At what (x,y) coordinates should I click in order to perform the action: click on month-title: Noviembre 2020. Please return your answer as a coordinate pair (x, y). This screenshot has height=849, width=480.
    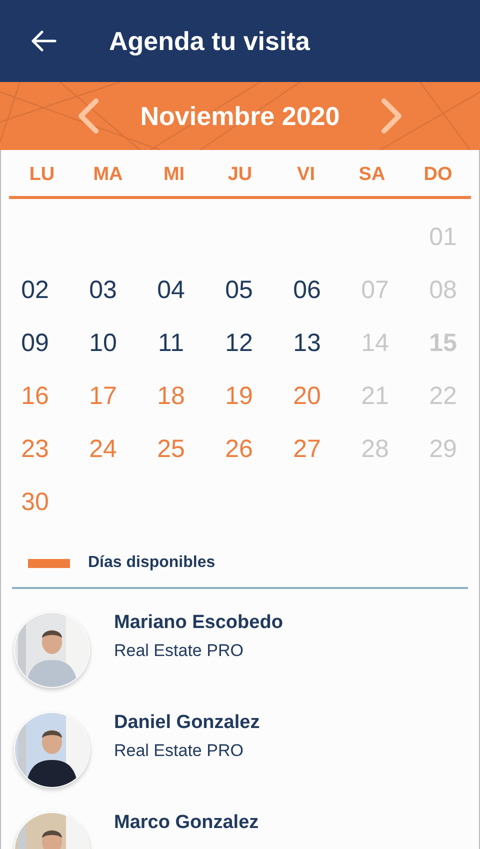
    Looking at the image, I should click on (240, 116).